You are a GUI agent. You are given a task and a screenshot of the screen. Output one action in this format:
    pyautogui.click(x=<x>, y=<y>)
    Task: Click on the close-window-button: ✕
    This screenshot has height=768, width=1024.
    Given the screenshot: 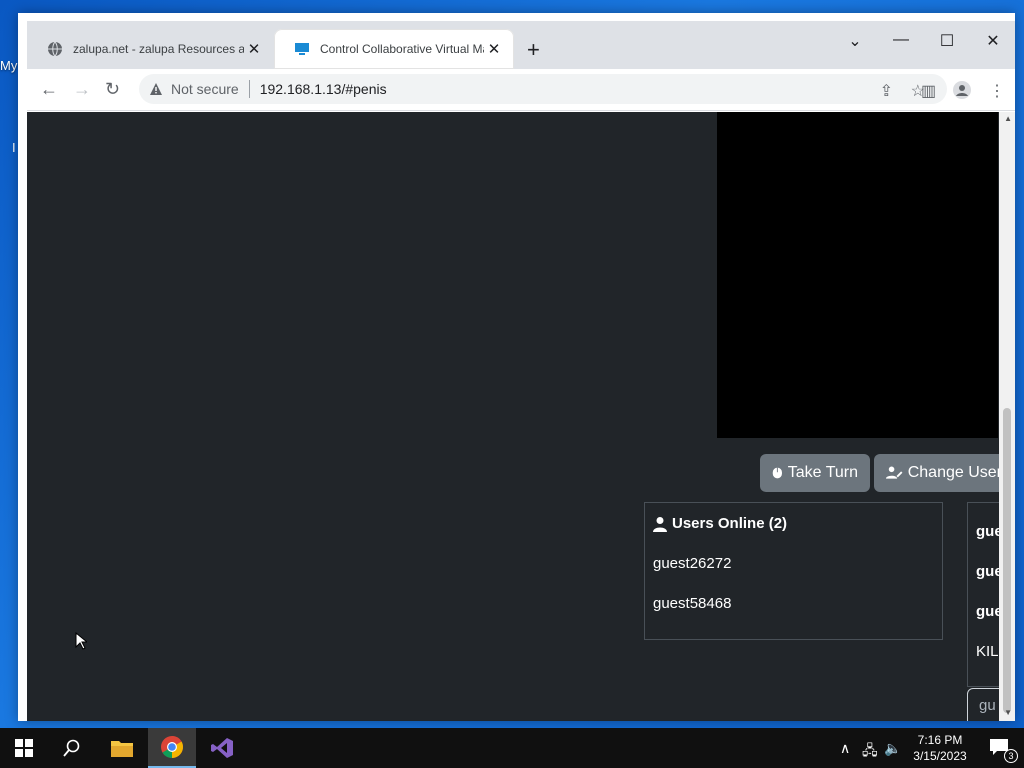 What is the action you would take?
    pyautogui.click(x=992, y=41)
    